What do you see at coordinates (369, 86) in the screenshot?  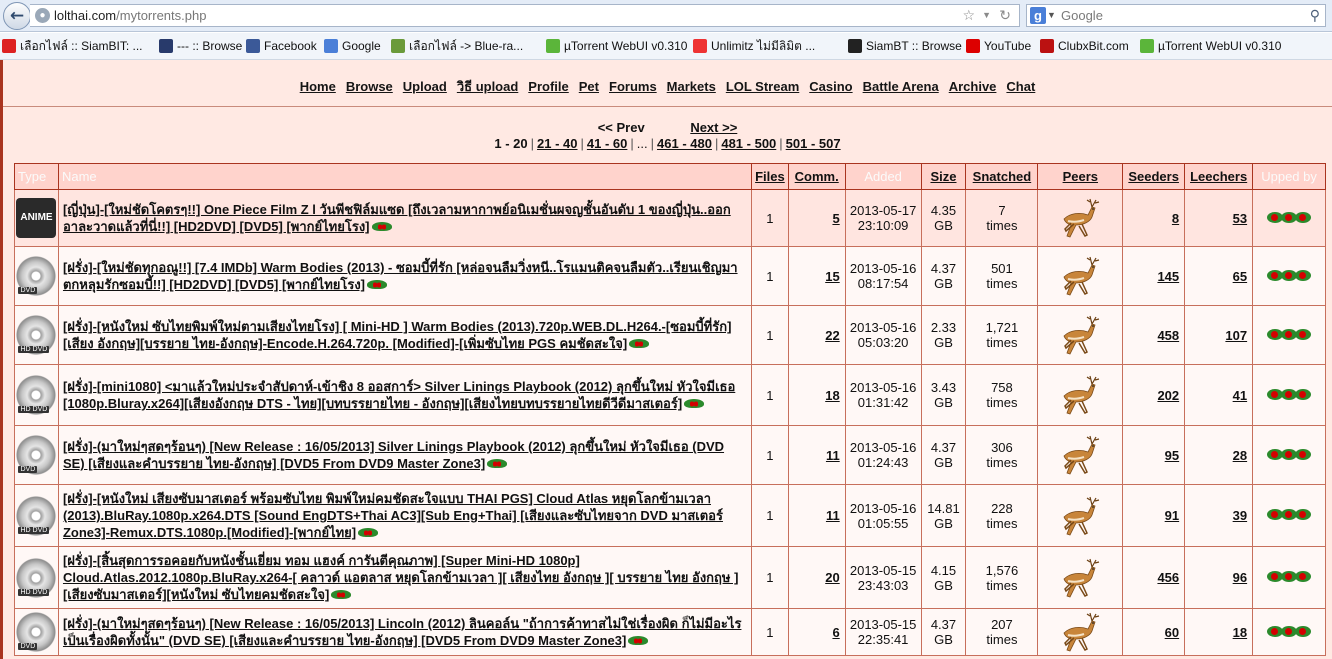 I see `nav-link-1: Browse` at bounding box center [369, 86].